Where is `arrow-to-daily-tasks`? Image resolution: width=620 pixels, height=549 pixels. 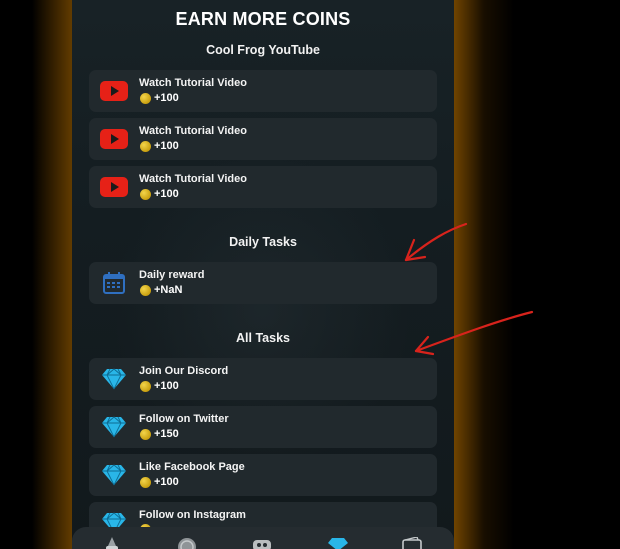
arrow-to-daily-tasks is located at coordinates (436, 242).